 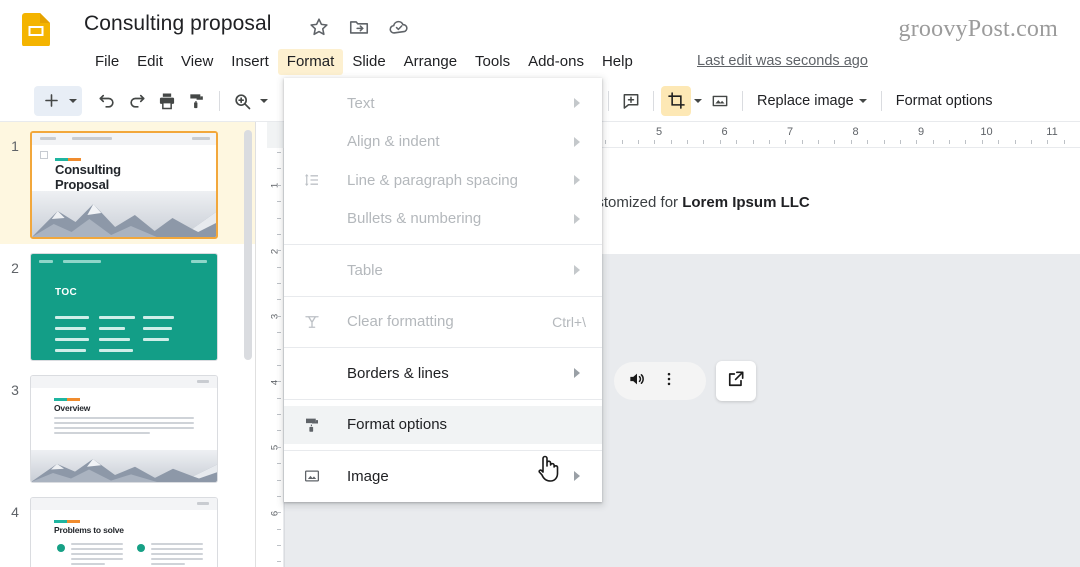 I want to click on image-icon, so click(x=312, y=476).